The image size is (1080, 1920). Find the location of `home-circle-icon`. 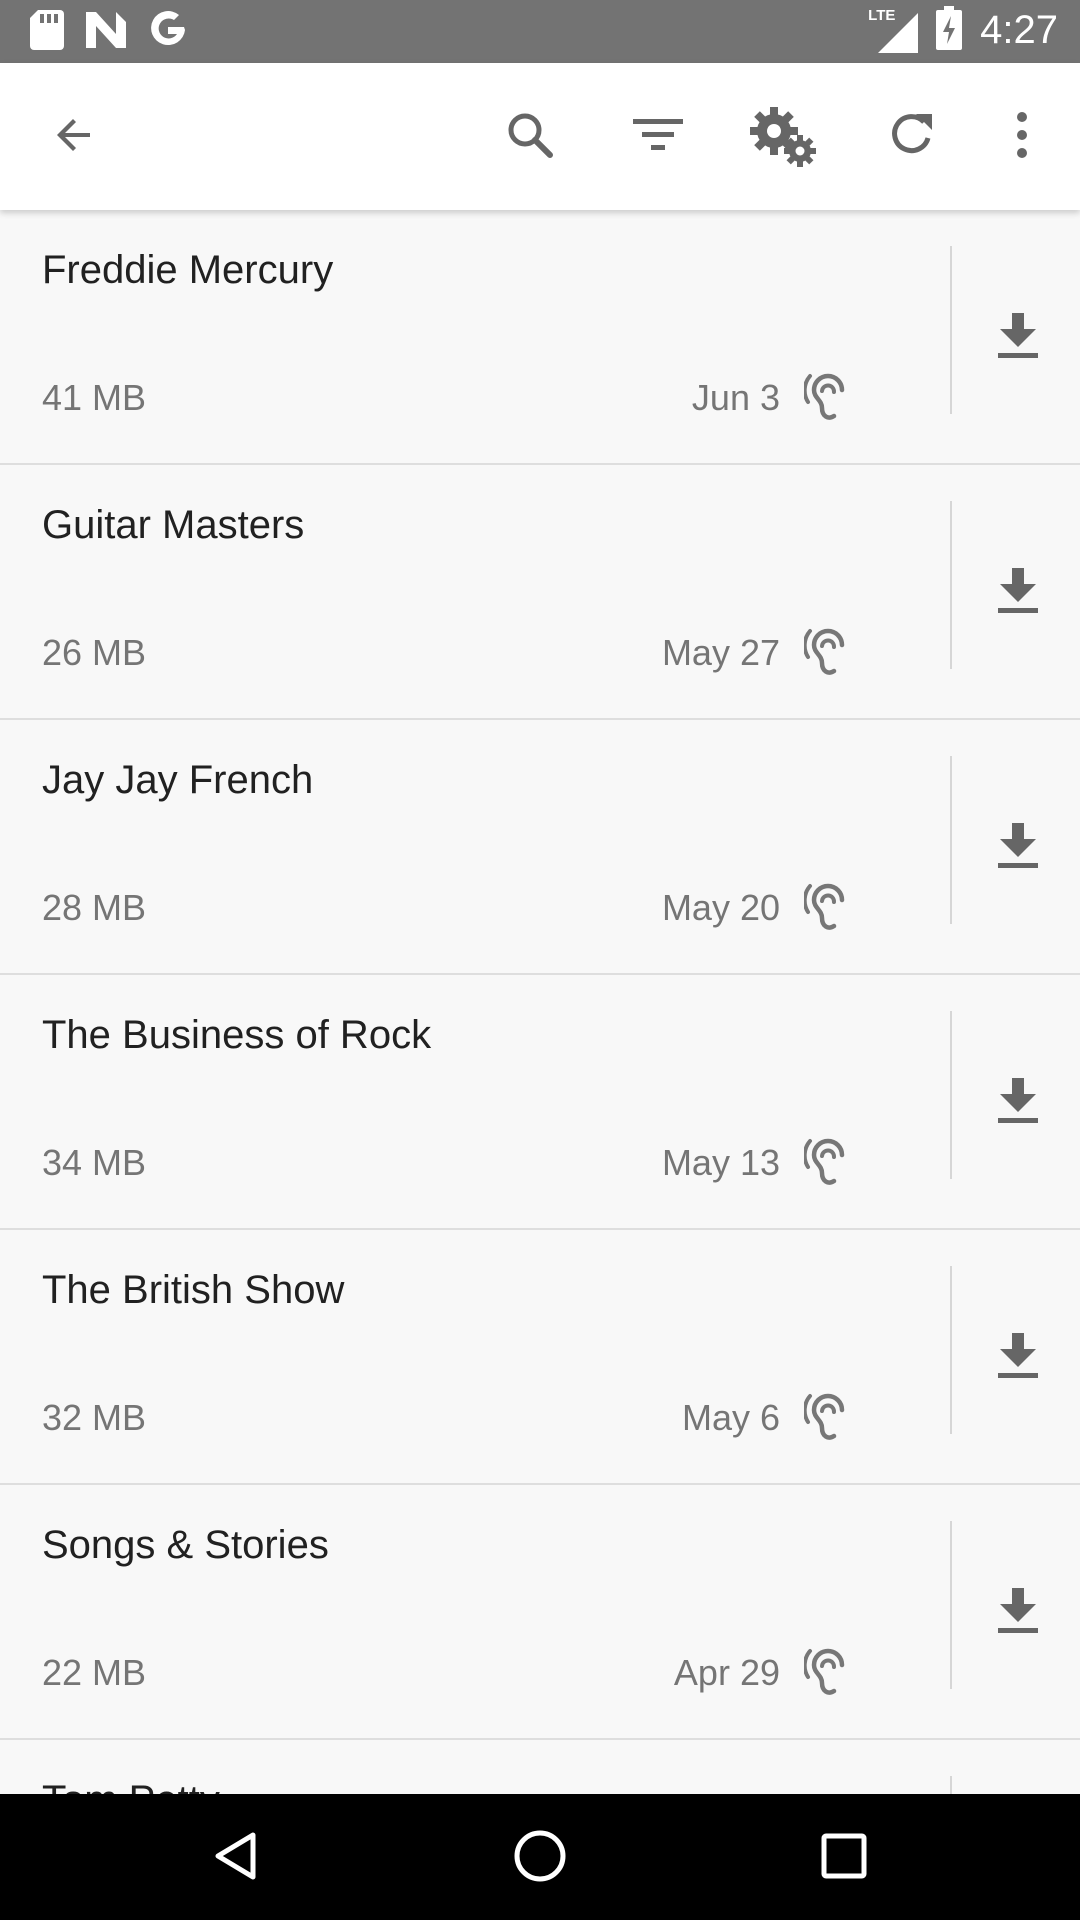

home-circle-icon is located at coordinates (540, 1858).